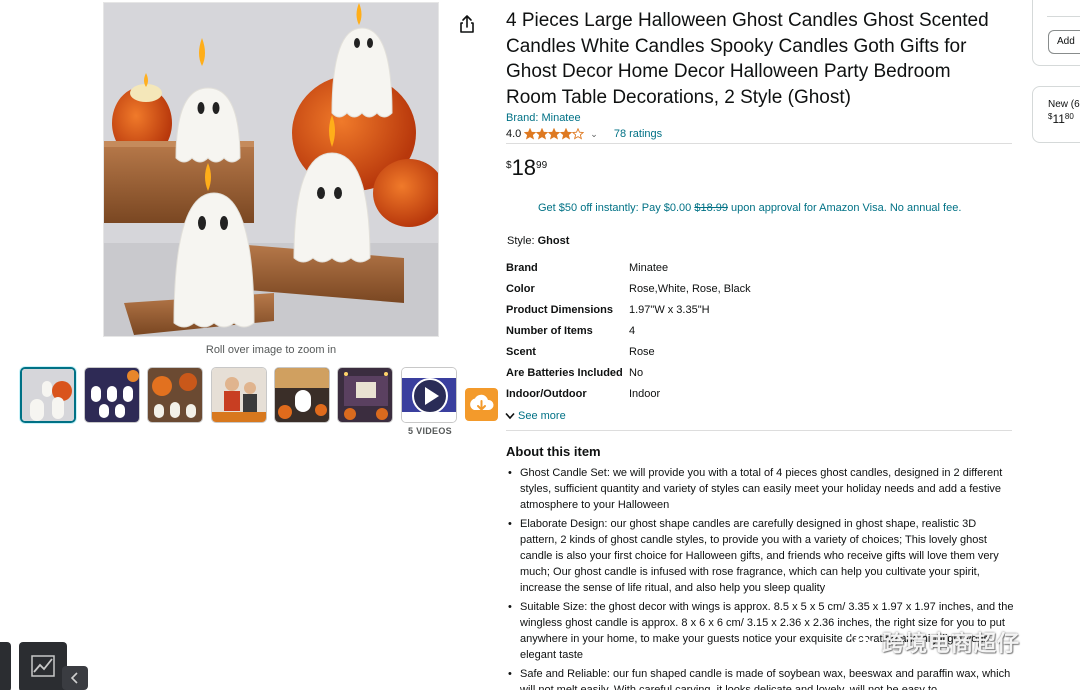  I want to click on see-more-label: See more, so click(542, 416).